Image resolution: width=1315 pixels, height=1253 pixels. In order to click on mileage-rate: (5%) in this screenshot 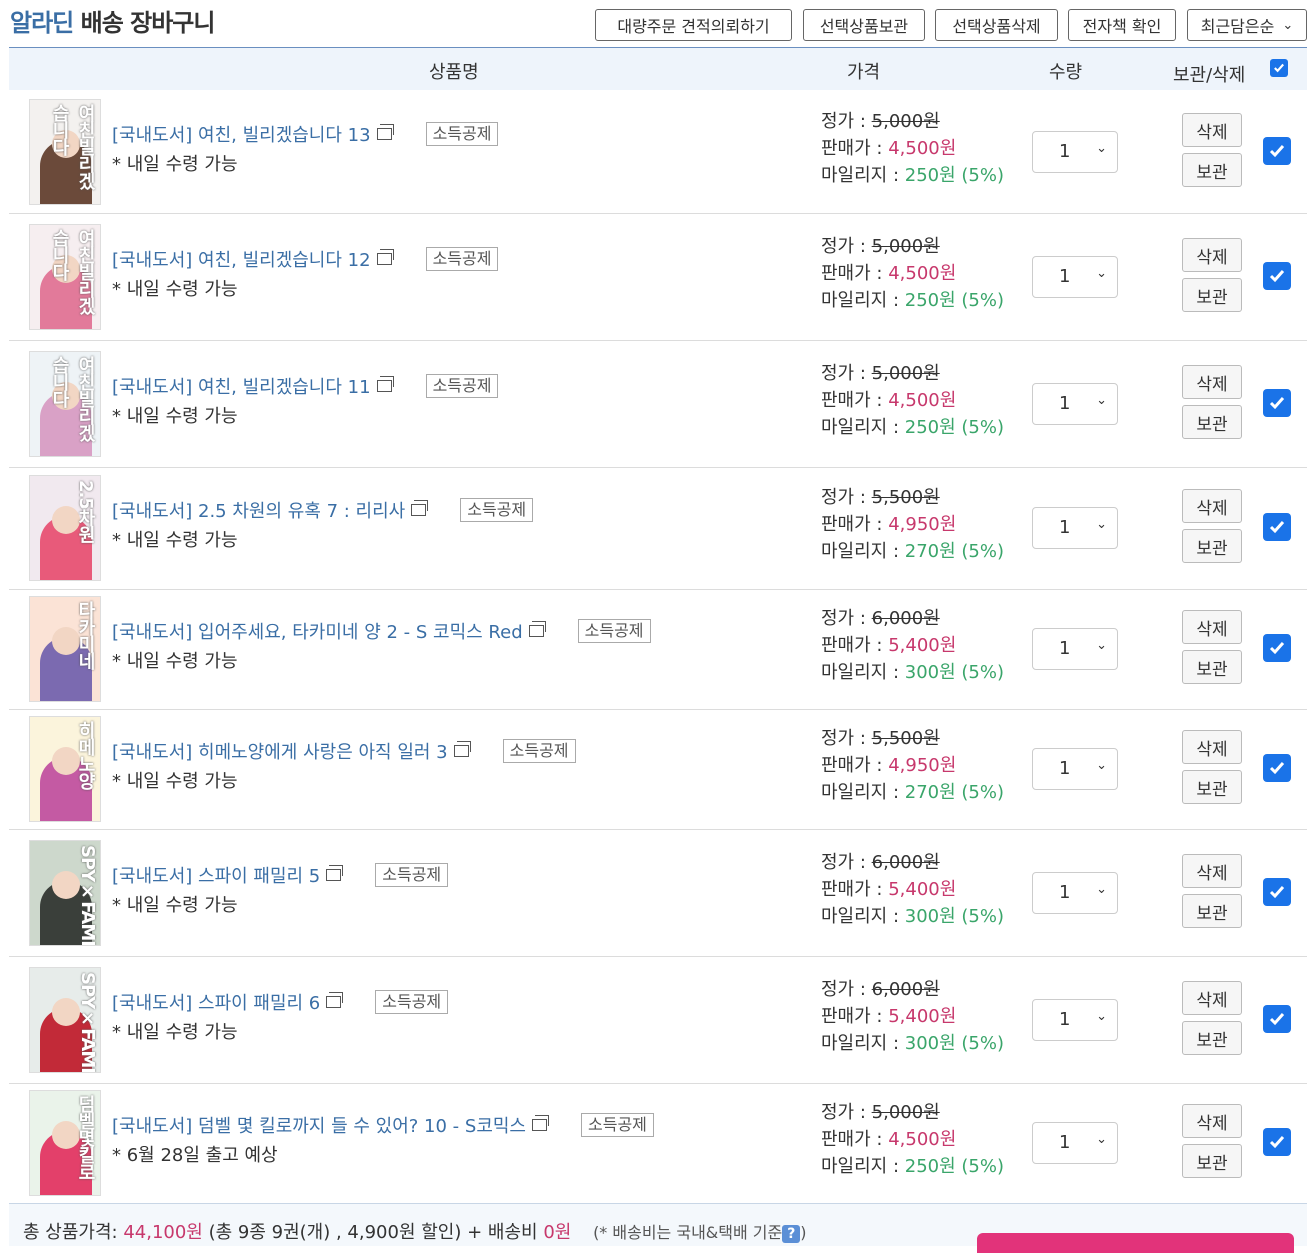, I will do `click(983, 300)`.